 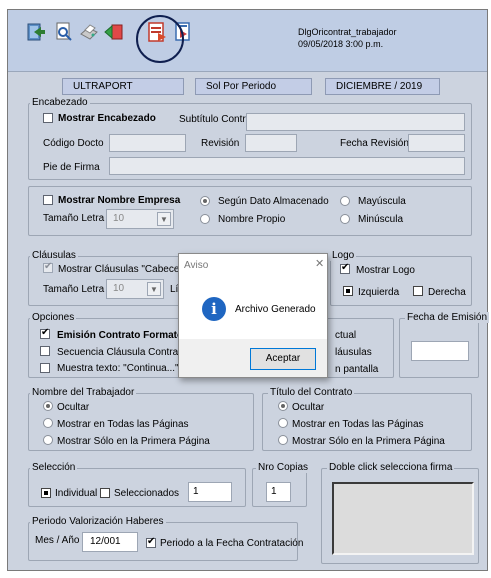 I want to click on radio-proper-name-label: Nombre Propio, so click(x=252, y=219).